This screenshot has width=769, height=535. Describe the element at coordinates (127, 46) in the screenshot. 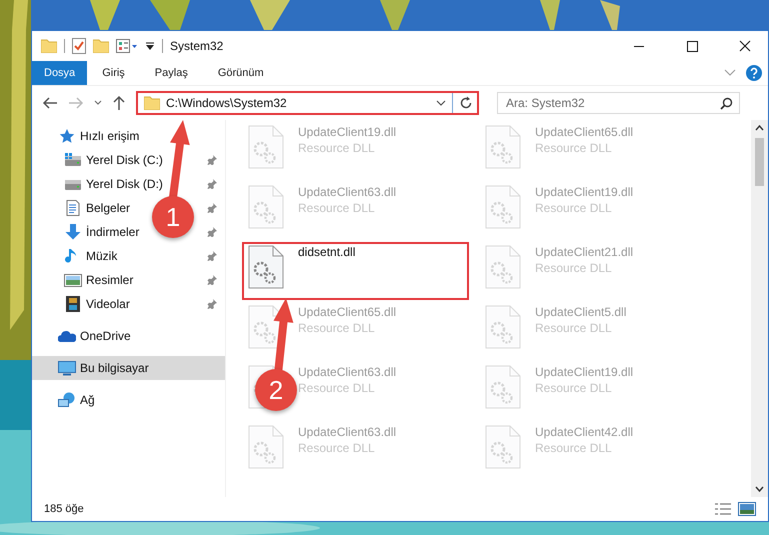

I see `properties-icon` at that location.